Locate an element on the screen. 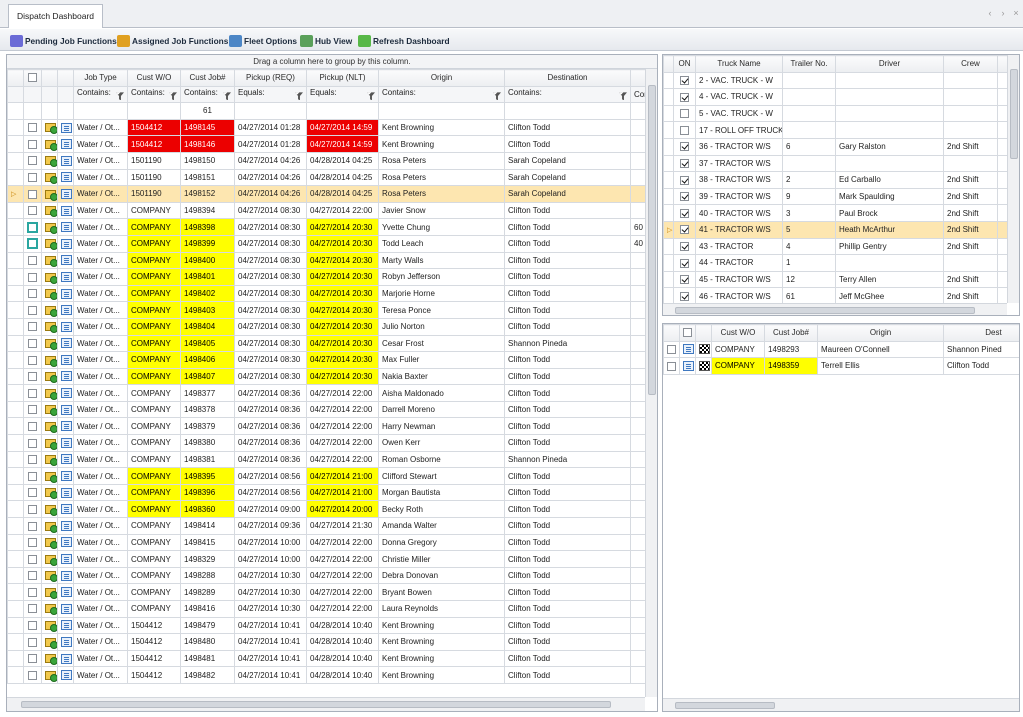  truck-row: 45 - TRACTOR W/S 12 Terry Allen 2nd Shift is located at coordinates (835, 279).